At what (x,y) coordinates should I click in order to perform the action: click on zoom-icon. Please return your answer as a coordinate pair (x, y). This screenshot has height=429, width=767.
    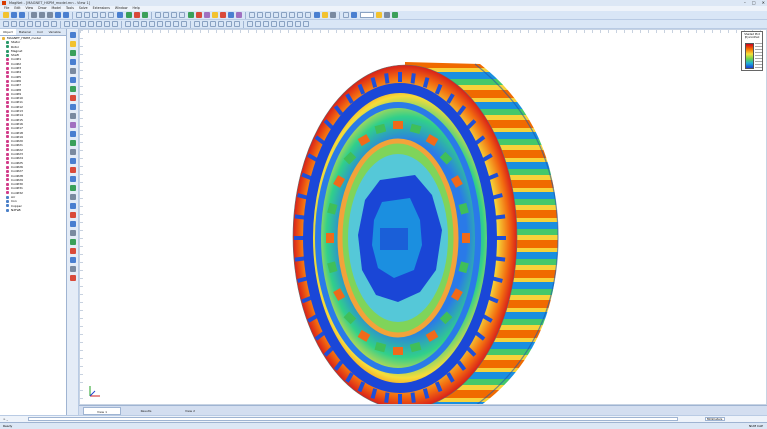
    Looking at the image, I should click on (317, 15).